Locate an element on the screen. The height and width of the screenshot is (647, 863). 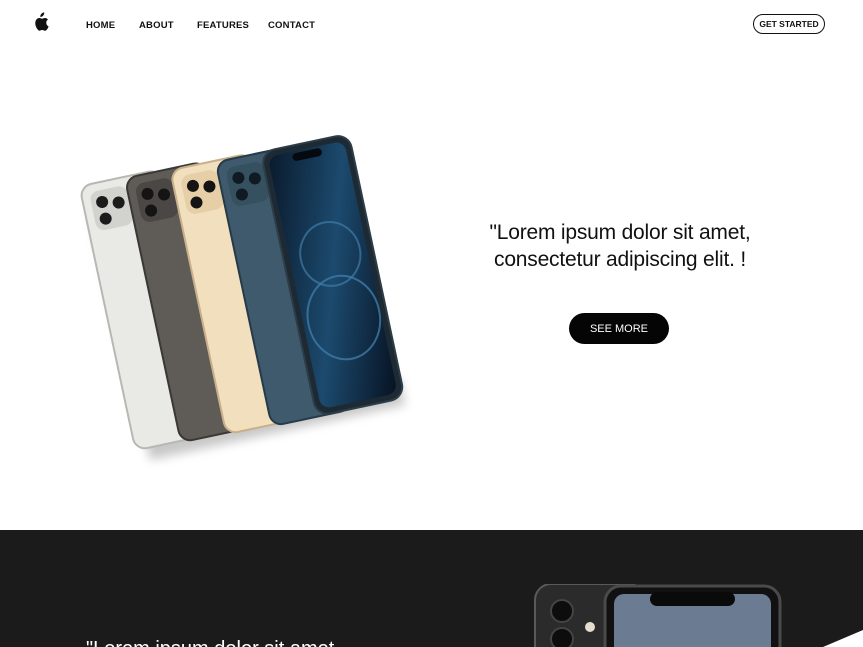
dark-section-quote: "Lorem ipsum dolor sit amet, is located at coordinates (213, 642).